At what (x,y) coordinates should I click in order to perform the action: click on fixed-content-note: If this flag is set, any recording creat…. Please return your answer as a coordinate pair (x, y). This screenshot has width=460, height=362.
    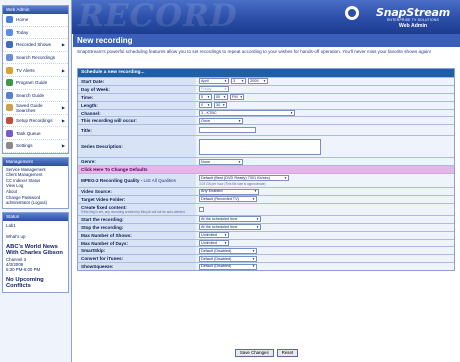
    Looking at the image, I should click on (133, 211).